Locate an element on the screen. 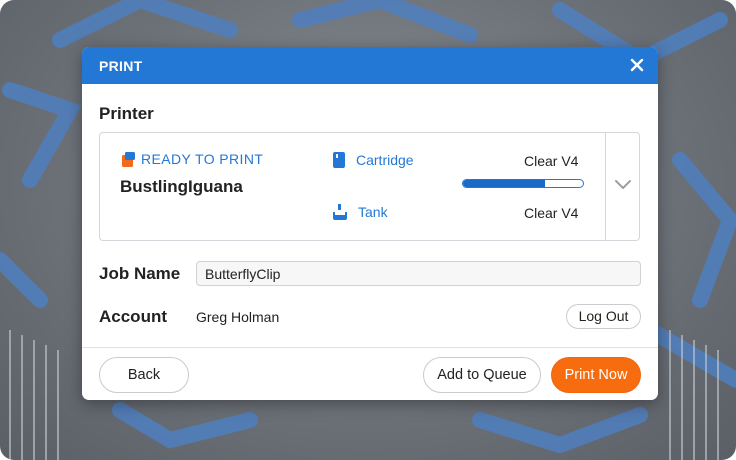 This screenshot has width=736, height=460. printer-status: READY TO PRINT is located at coordinates (192, 159).